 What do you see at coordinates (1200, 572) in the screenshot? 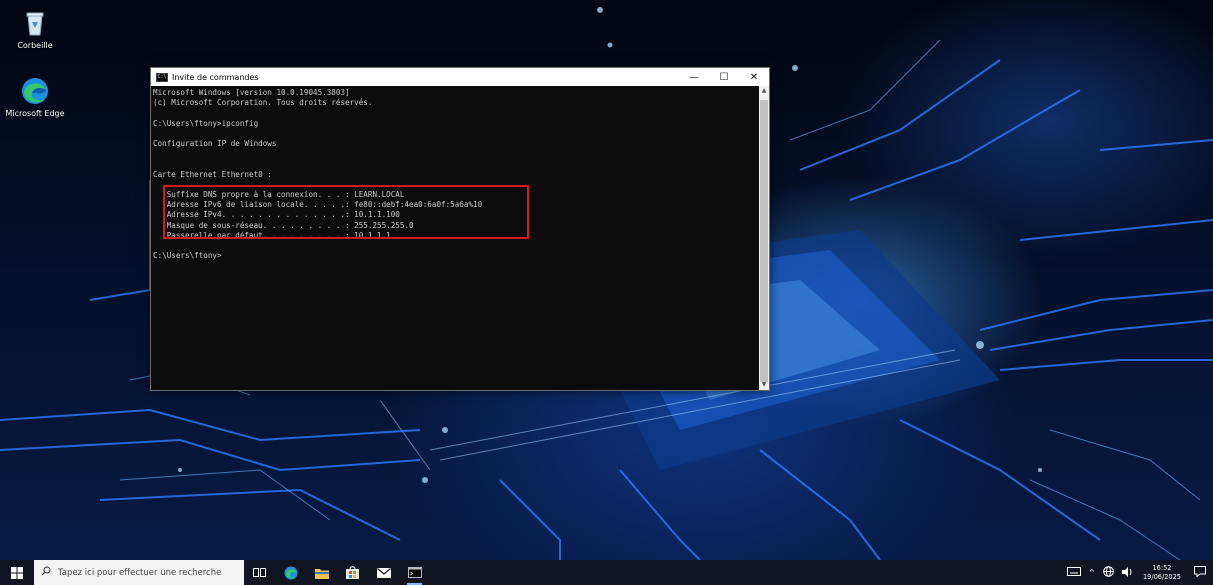
I see `notification-icon` at bounding box center [1200, 572].